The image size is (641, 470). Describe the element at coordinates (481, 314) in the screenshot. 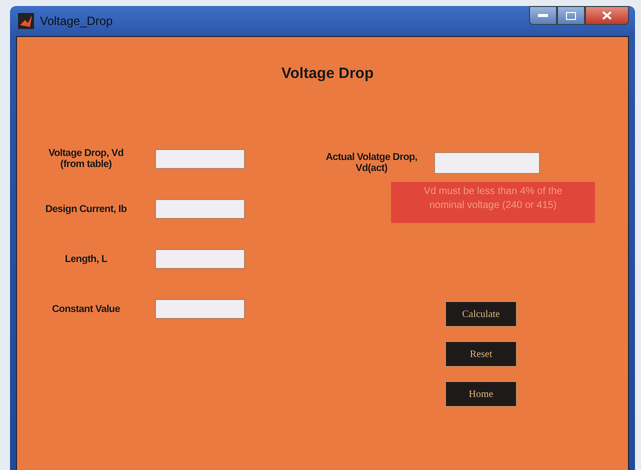

I see `action-button: Calculate` at that location.